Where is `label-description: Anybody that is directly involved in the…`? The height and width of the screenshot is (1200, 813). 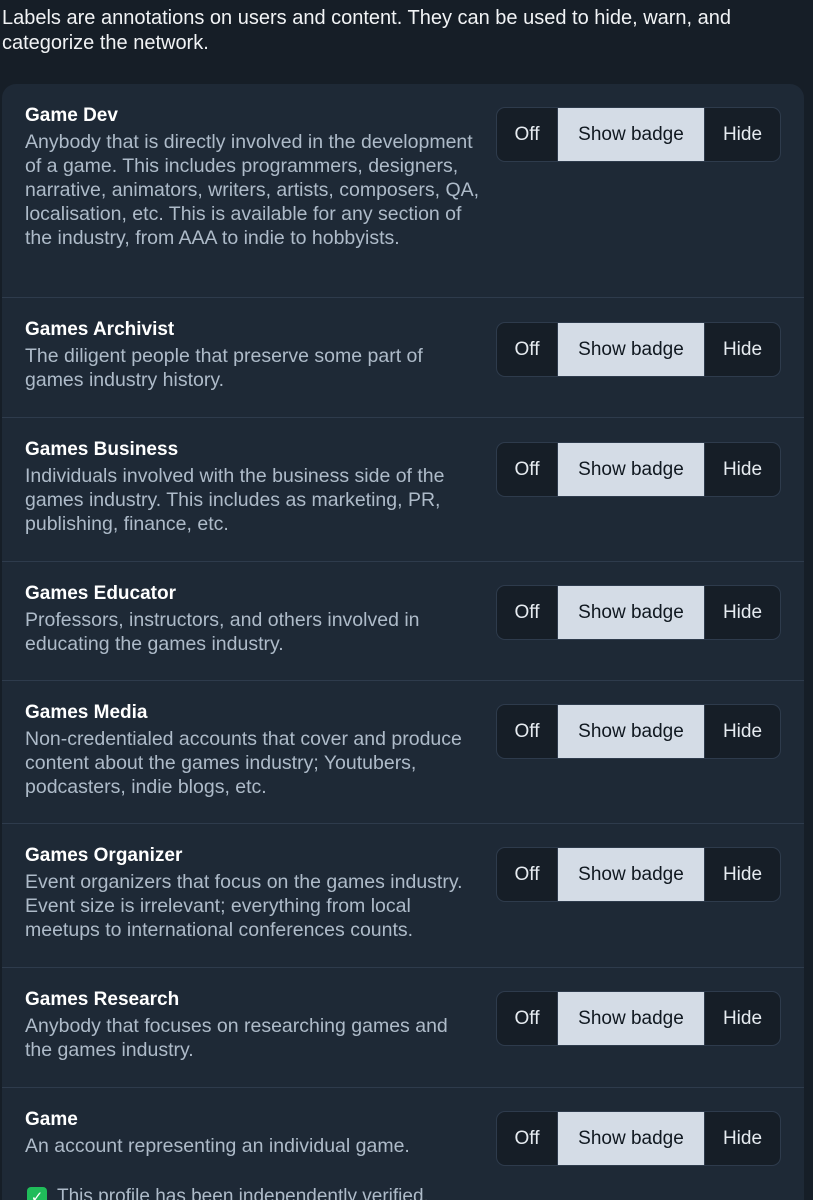 label-description: Anybody that is directly involved in the… is located at coordinates (252, 190).